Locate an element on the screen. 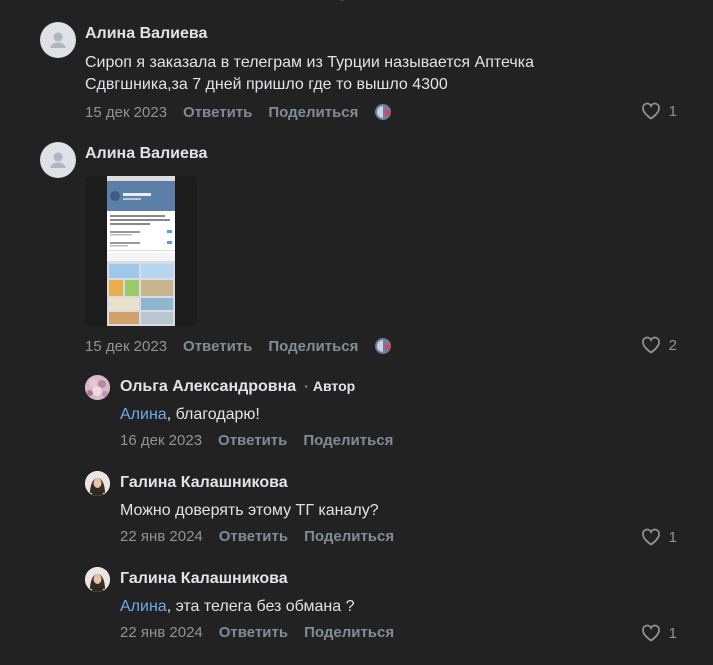 The image size is (713, 665). like-count: 2 is located at coordinates (672, 345).